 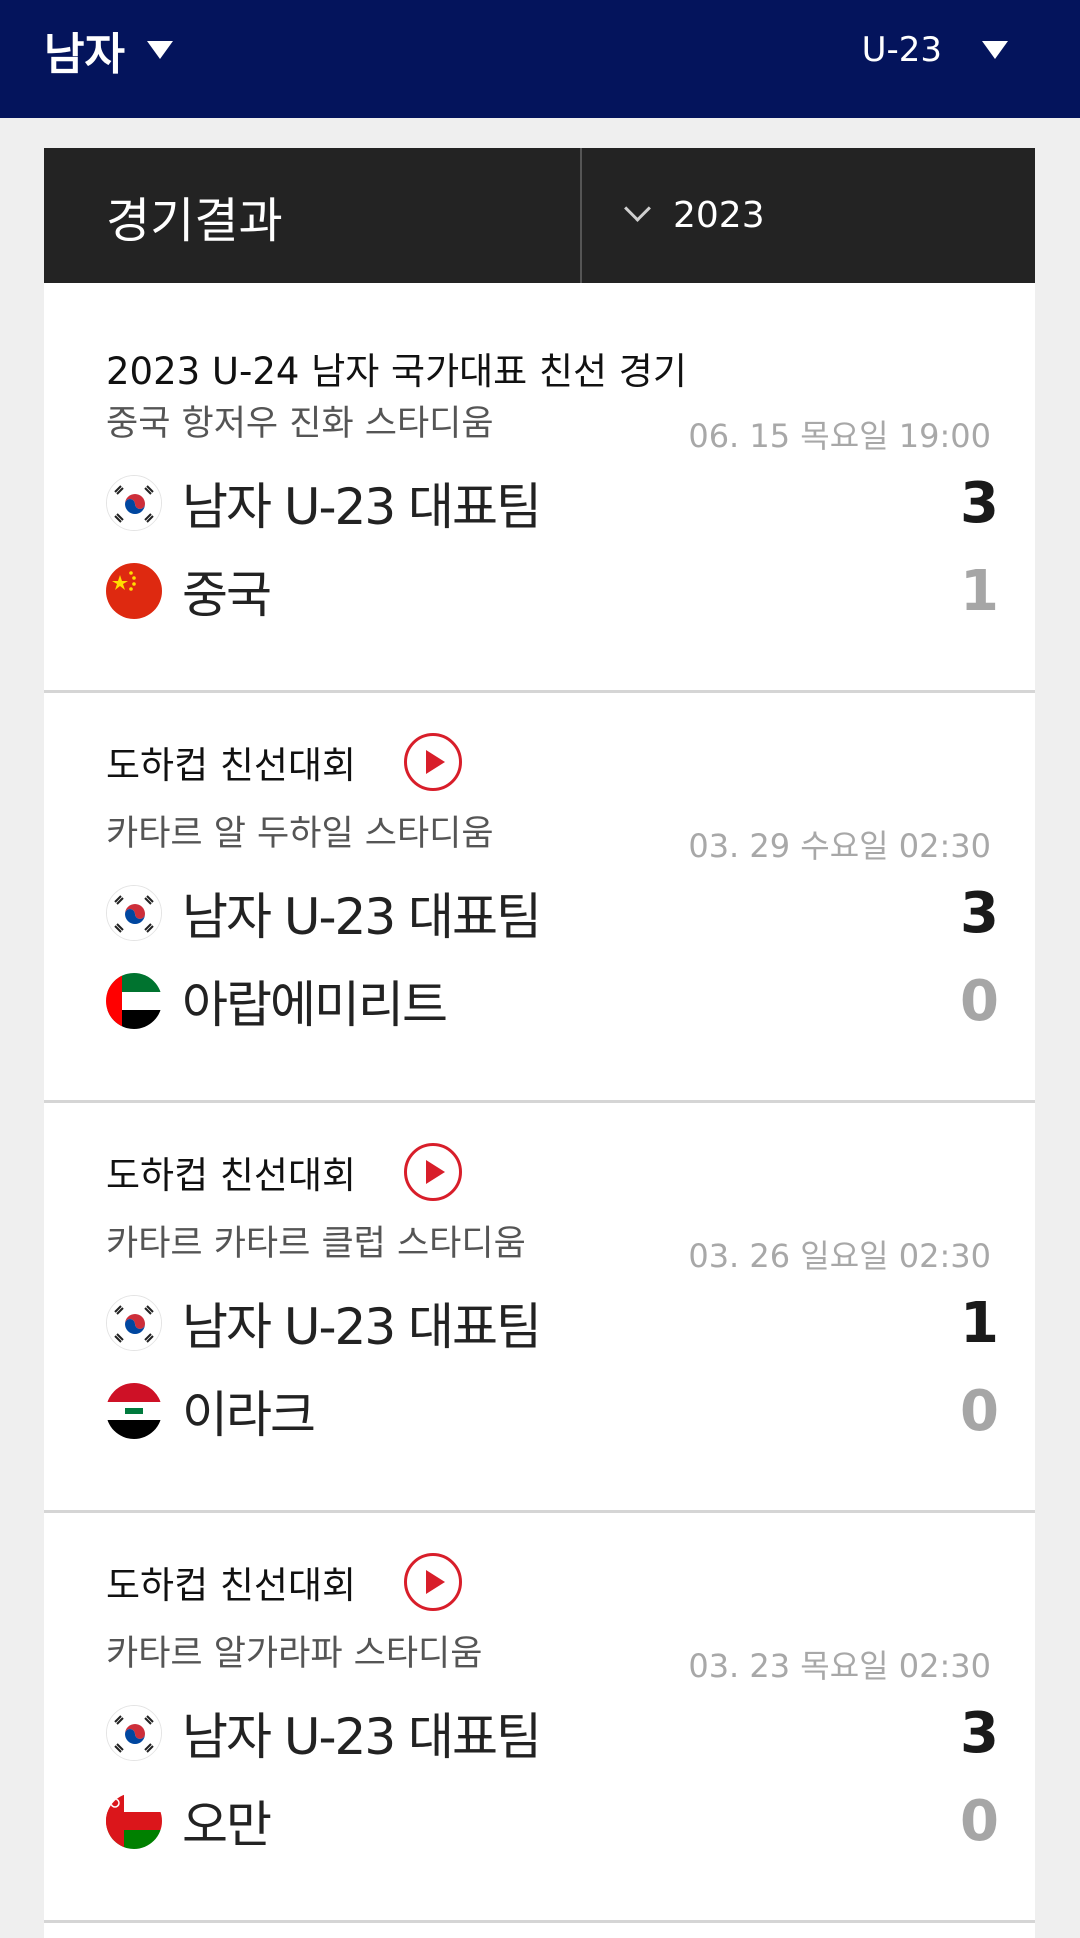 What do you see at coordinates (316, 1244) in the screenshot?
I see `venue: 카타르 카타르 클럽 스타디움` at bounding box center [316, 1244].